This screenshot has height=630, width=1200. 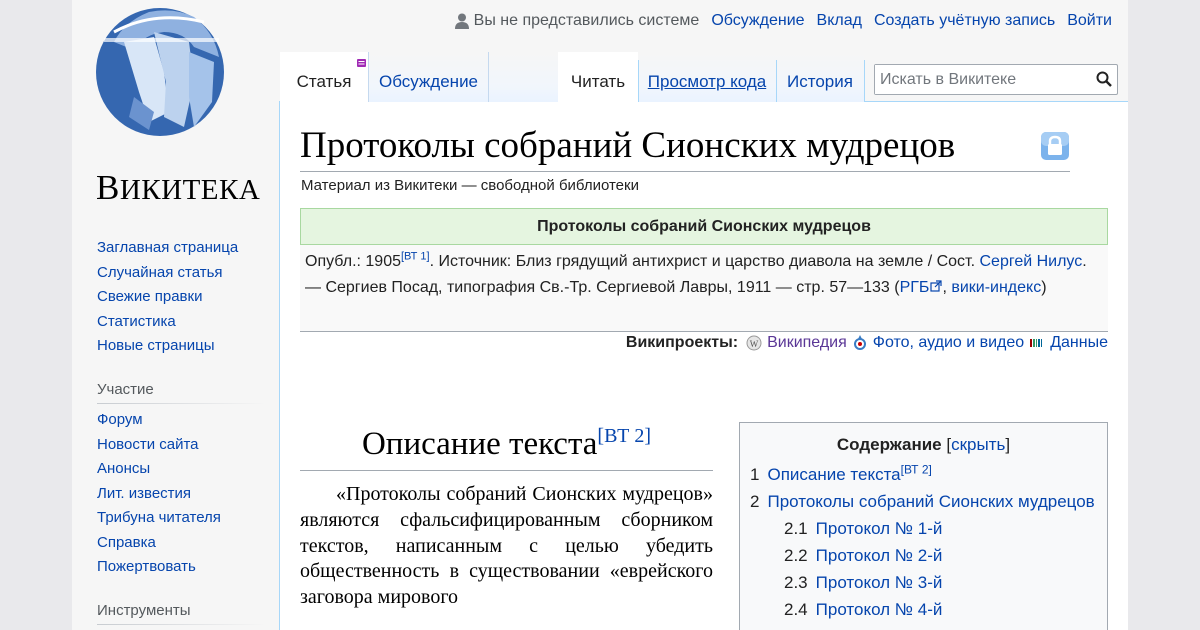 What do you see at coordinates (148, 444) in the screenshot?
I see `sidebar-item-news: Новости сайта` at bounding box center [148, 444].